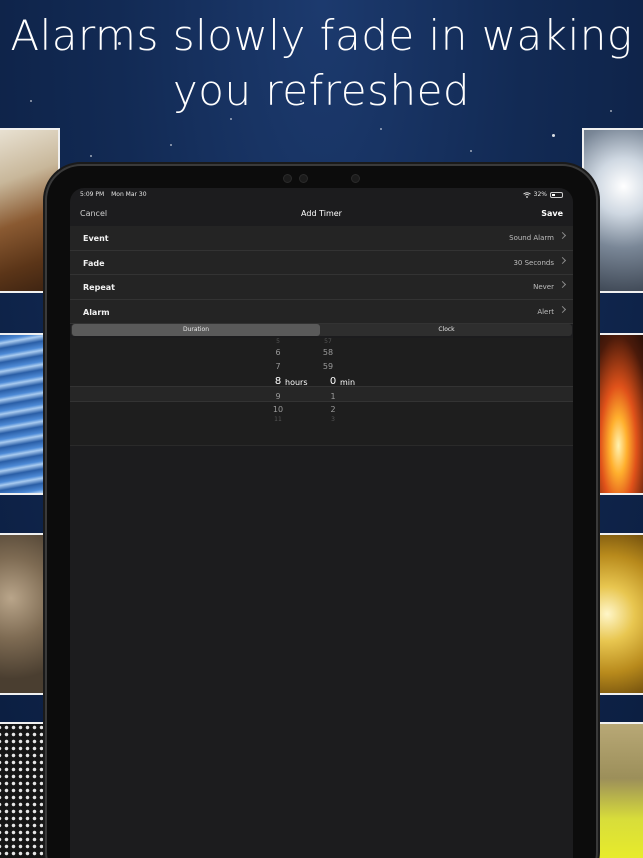  Describe the element at coordinates (24, 414) in the screenshot. I see `blinds-photo` at that location.